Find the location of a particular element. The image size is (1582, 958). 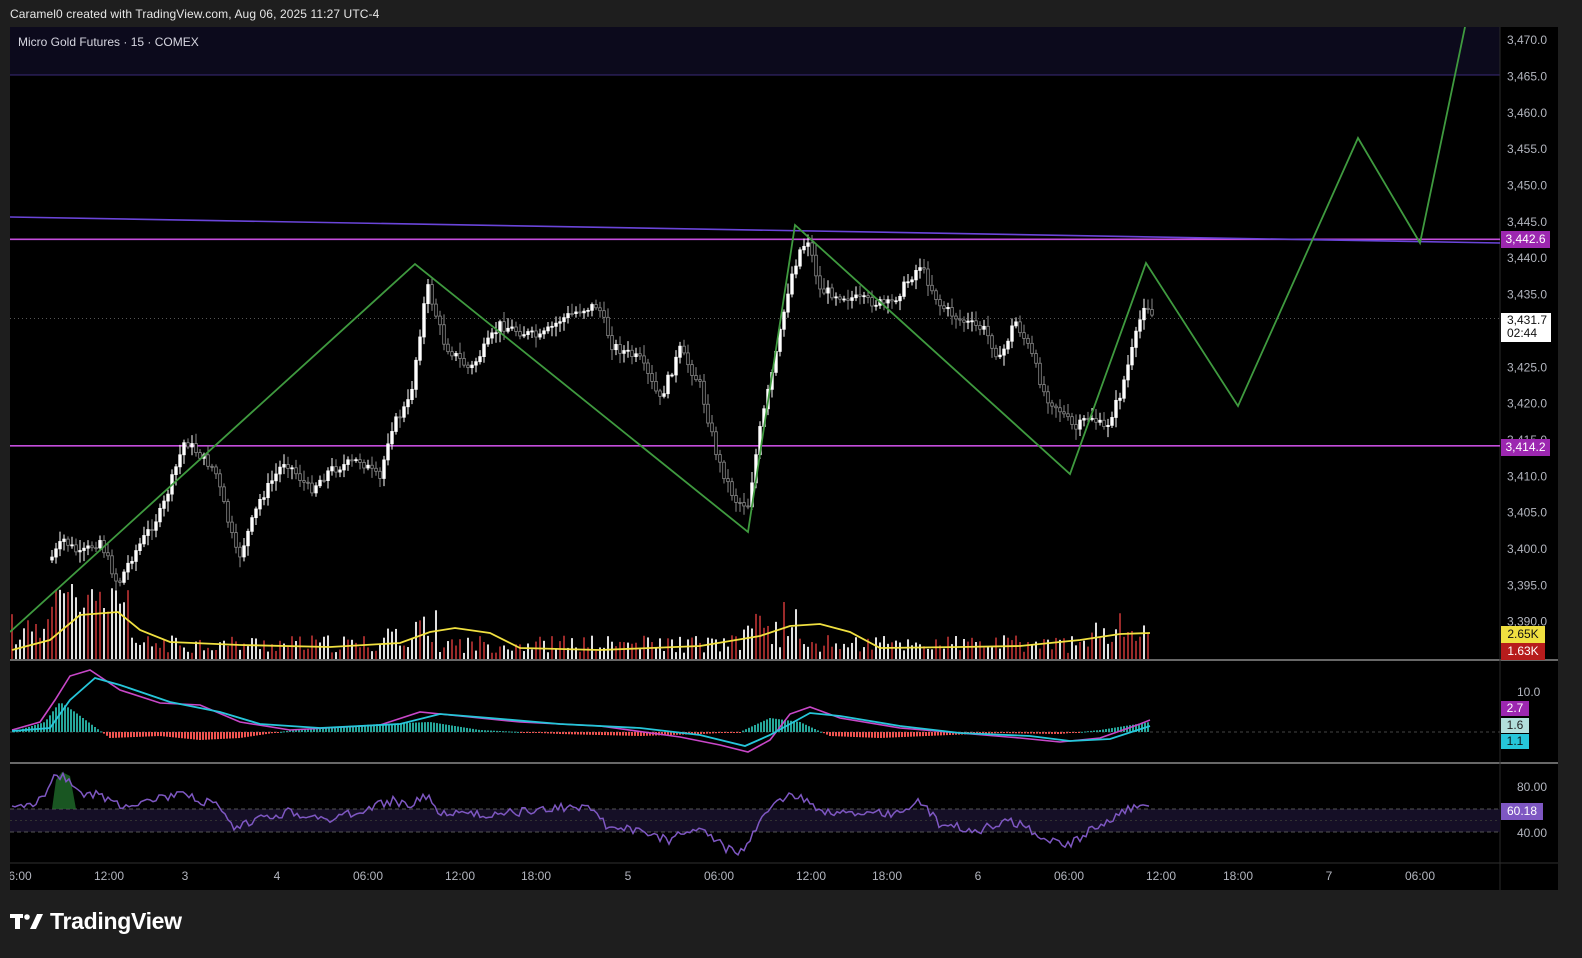

price-tick: 3,420.0 is located at coordinates (1527, 404).